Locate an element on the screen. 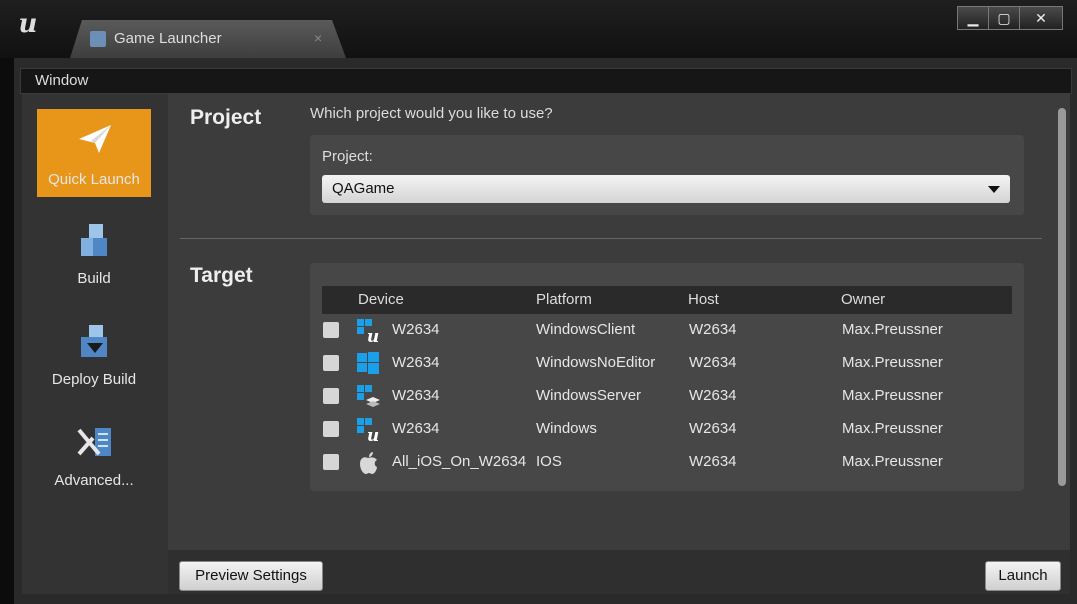 The image size is (1077, 604). chevron-down-icon is located at coordinates (994, 189).